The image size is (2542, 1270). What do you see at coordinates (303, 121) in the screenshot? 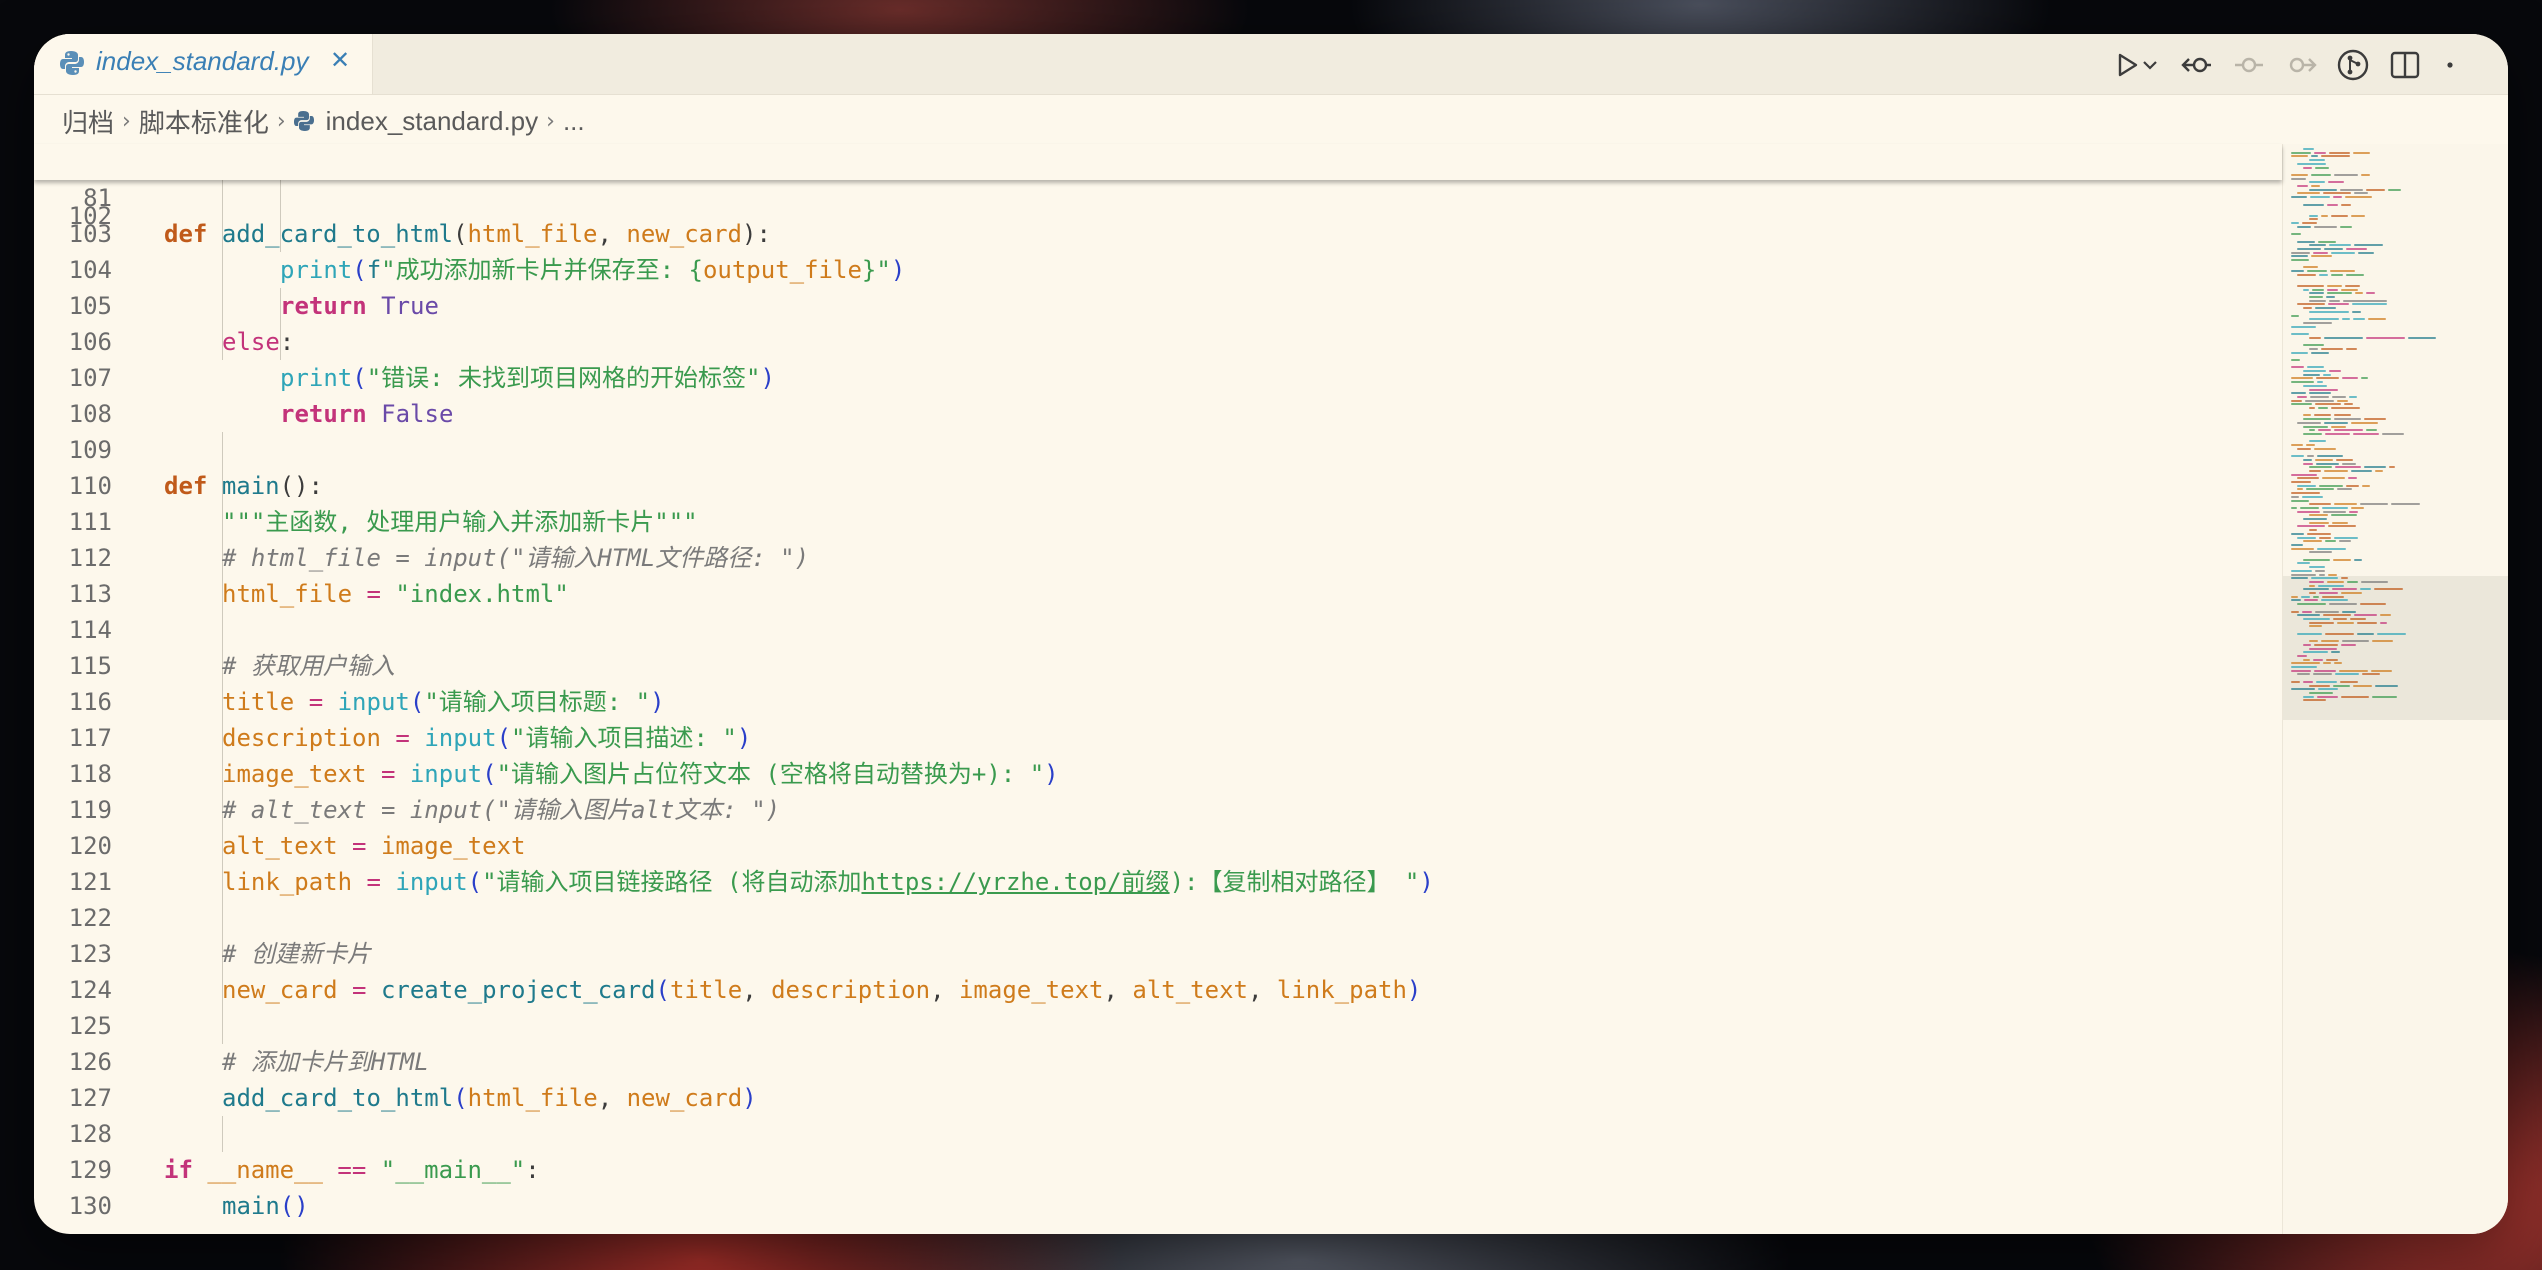
I see `python-file-icon` at bounding box center [303, 121].